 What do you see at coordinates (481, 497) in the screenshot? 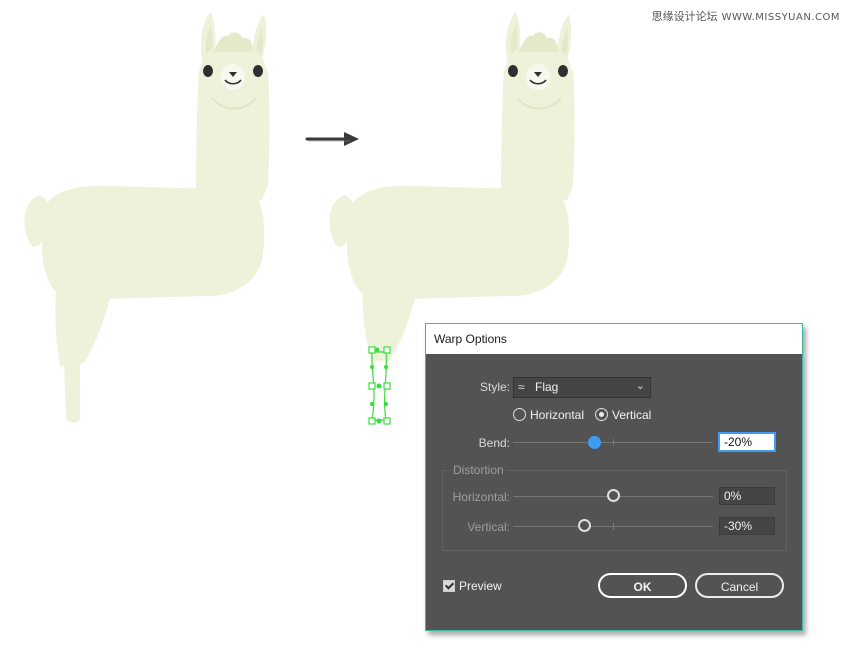
I see `distortion-horizontal-label: Horizontal:` at bounding box center [481, 497].